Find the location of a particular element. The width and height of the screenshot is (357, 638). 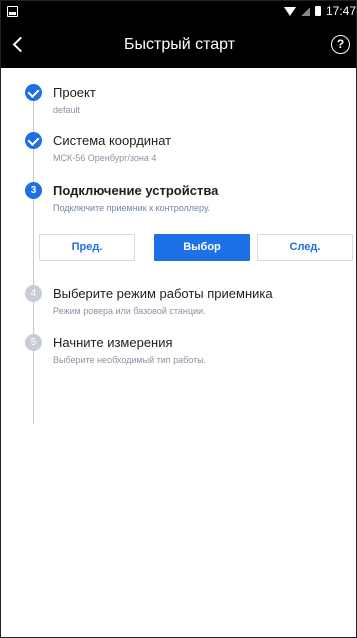

help-icon: ? is located at coordinates (340, 44).